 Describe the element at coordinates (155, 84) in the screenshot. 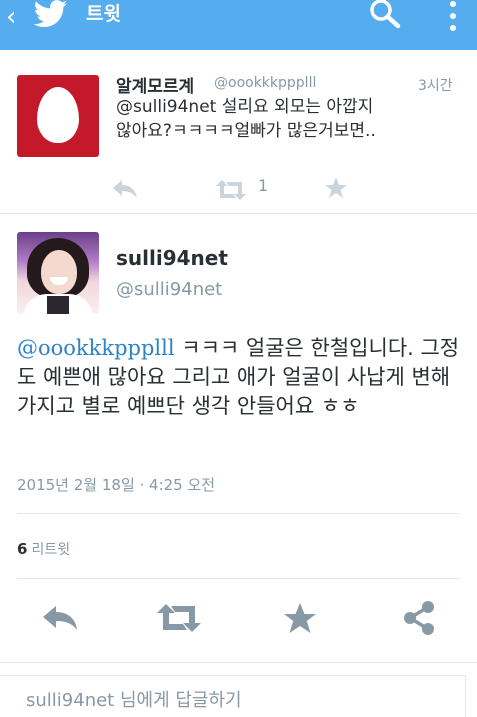

I see `parent-display-name: 알계모르계` at that location.